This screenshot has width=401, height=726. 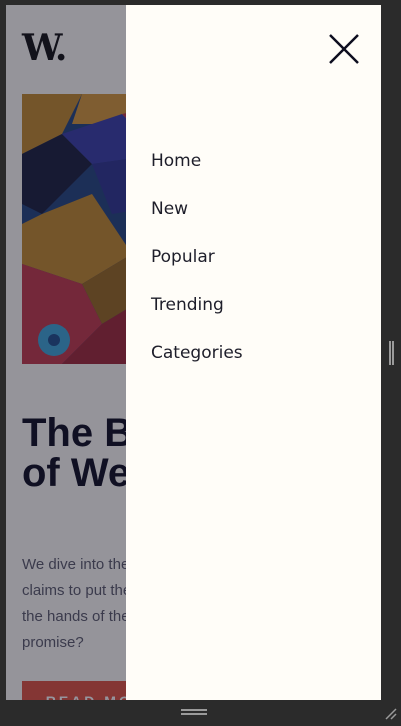 What do you see at coordinates (197, 315) in the screenshot?
I see `menu-item-trending: Trending` at bounding box center [197, 315].